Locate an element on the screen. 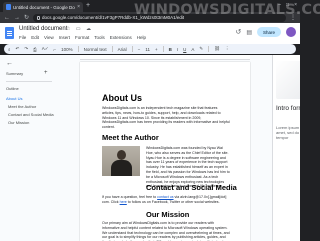 The image size is (320, 241). print-icon: ⎙ is located at coordinates (35, 49).